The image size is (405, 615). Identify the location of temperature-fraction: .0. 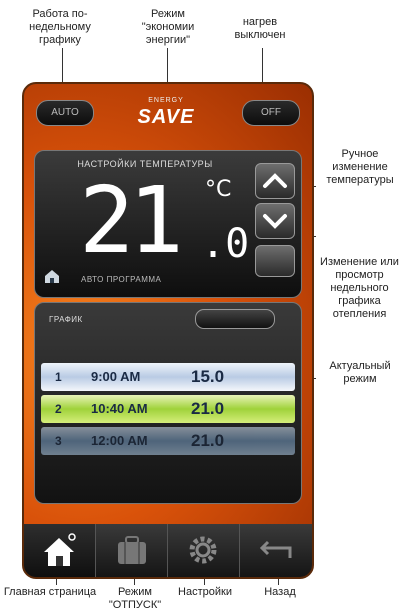
(225, 244).